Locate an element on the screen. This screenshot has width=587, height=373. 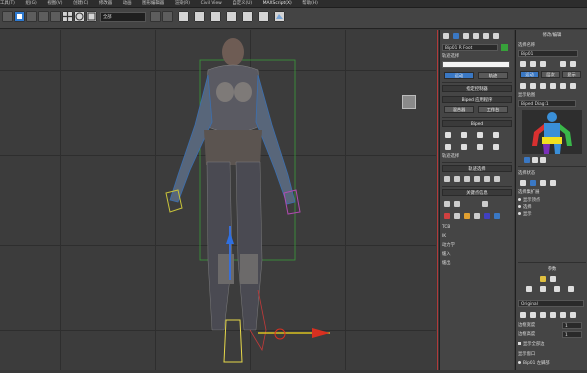
xray-icon is located at coordinates (573, 86).